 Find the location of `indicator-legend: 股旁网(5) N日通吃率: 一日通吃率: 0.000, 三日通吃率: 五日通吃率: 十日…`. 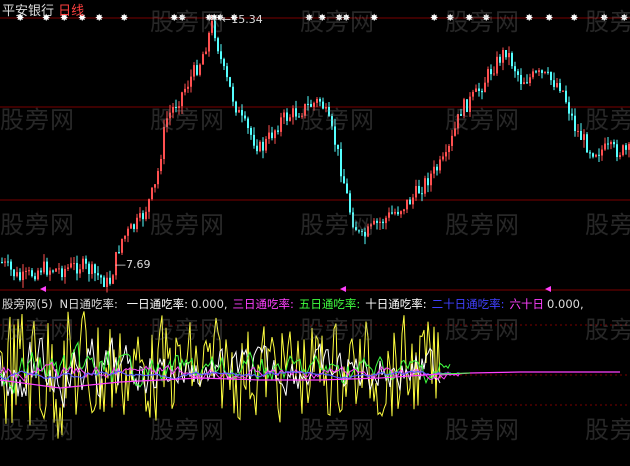

indicator-legend: 股旁网(5) N日通吃率: 一日通吃率: 0.000, 三日通吃率: 五日通吃率: 十日… is located at coordinates (293, 304).